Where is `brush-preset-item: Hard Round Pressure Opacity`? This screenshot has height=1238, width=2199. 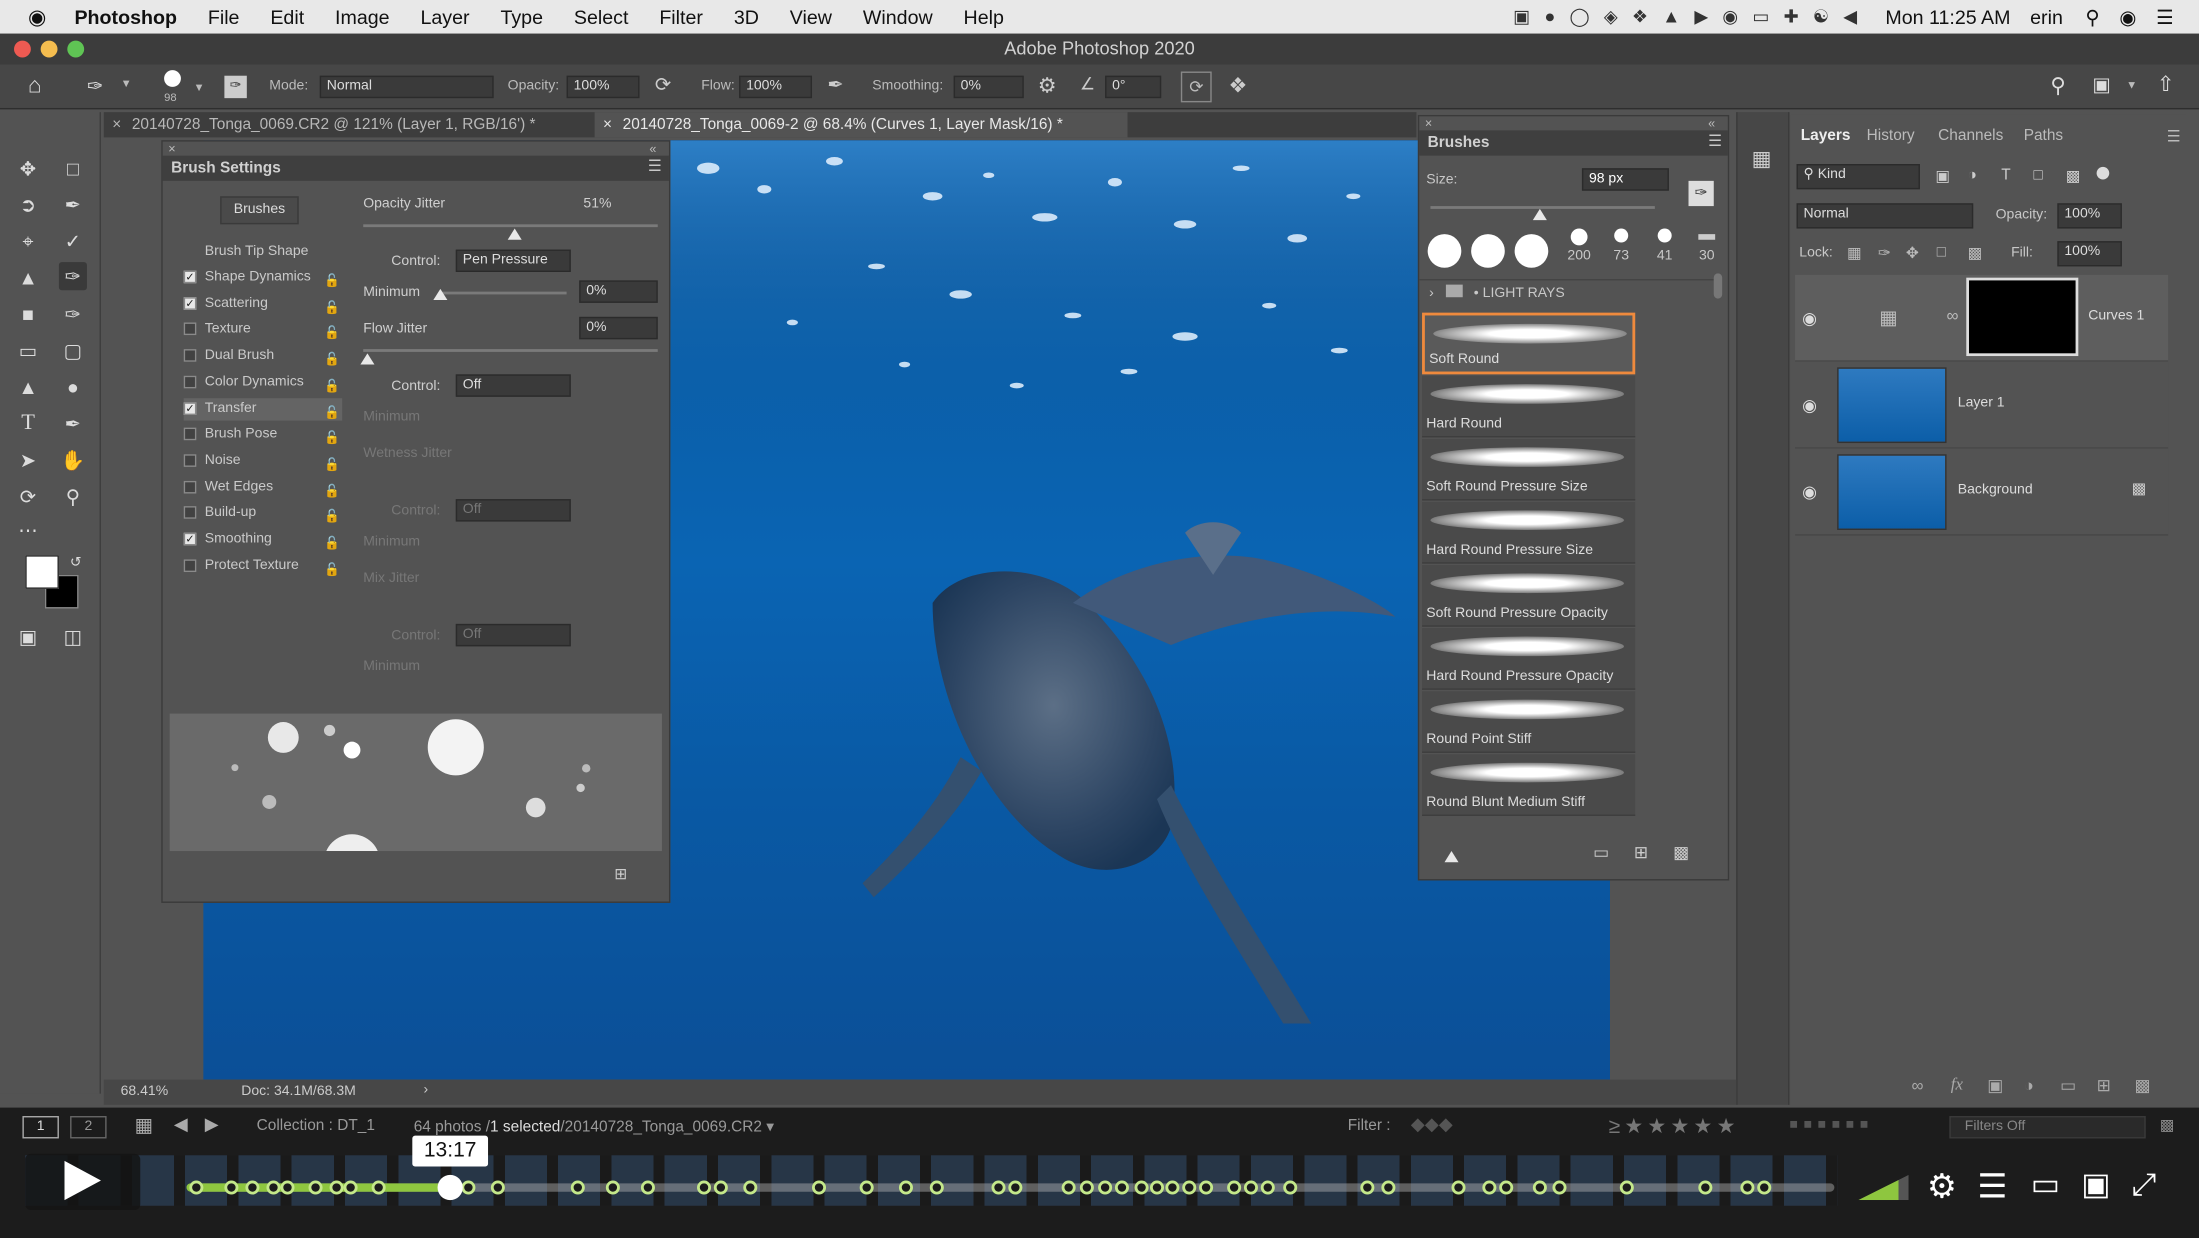
brush-preset-item: Hard Round Pressure Opacity is located at coordinates (1529, 659).